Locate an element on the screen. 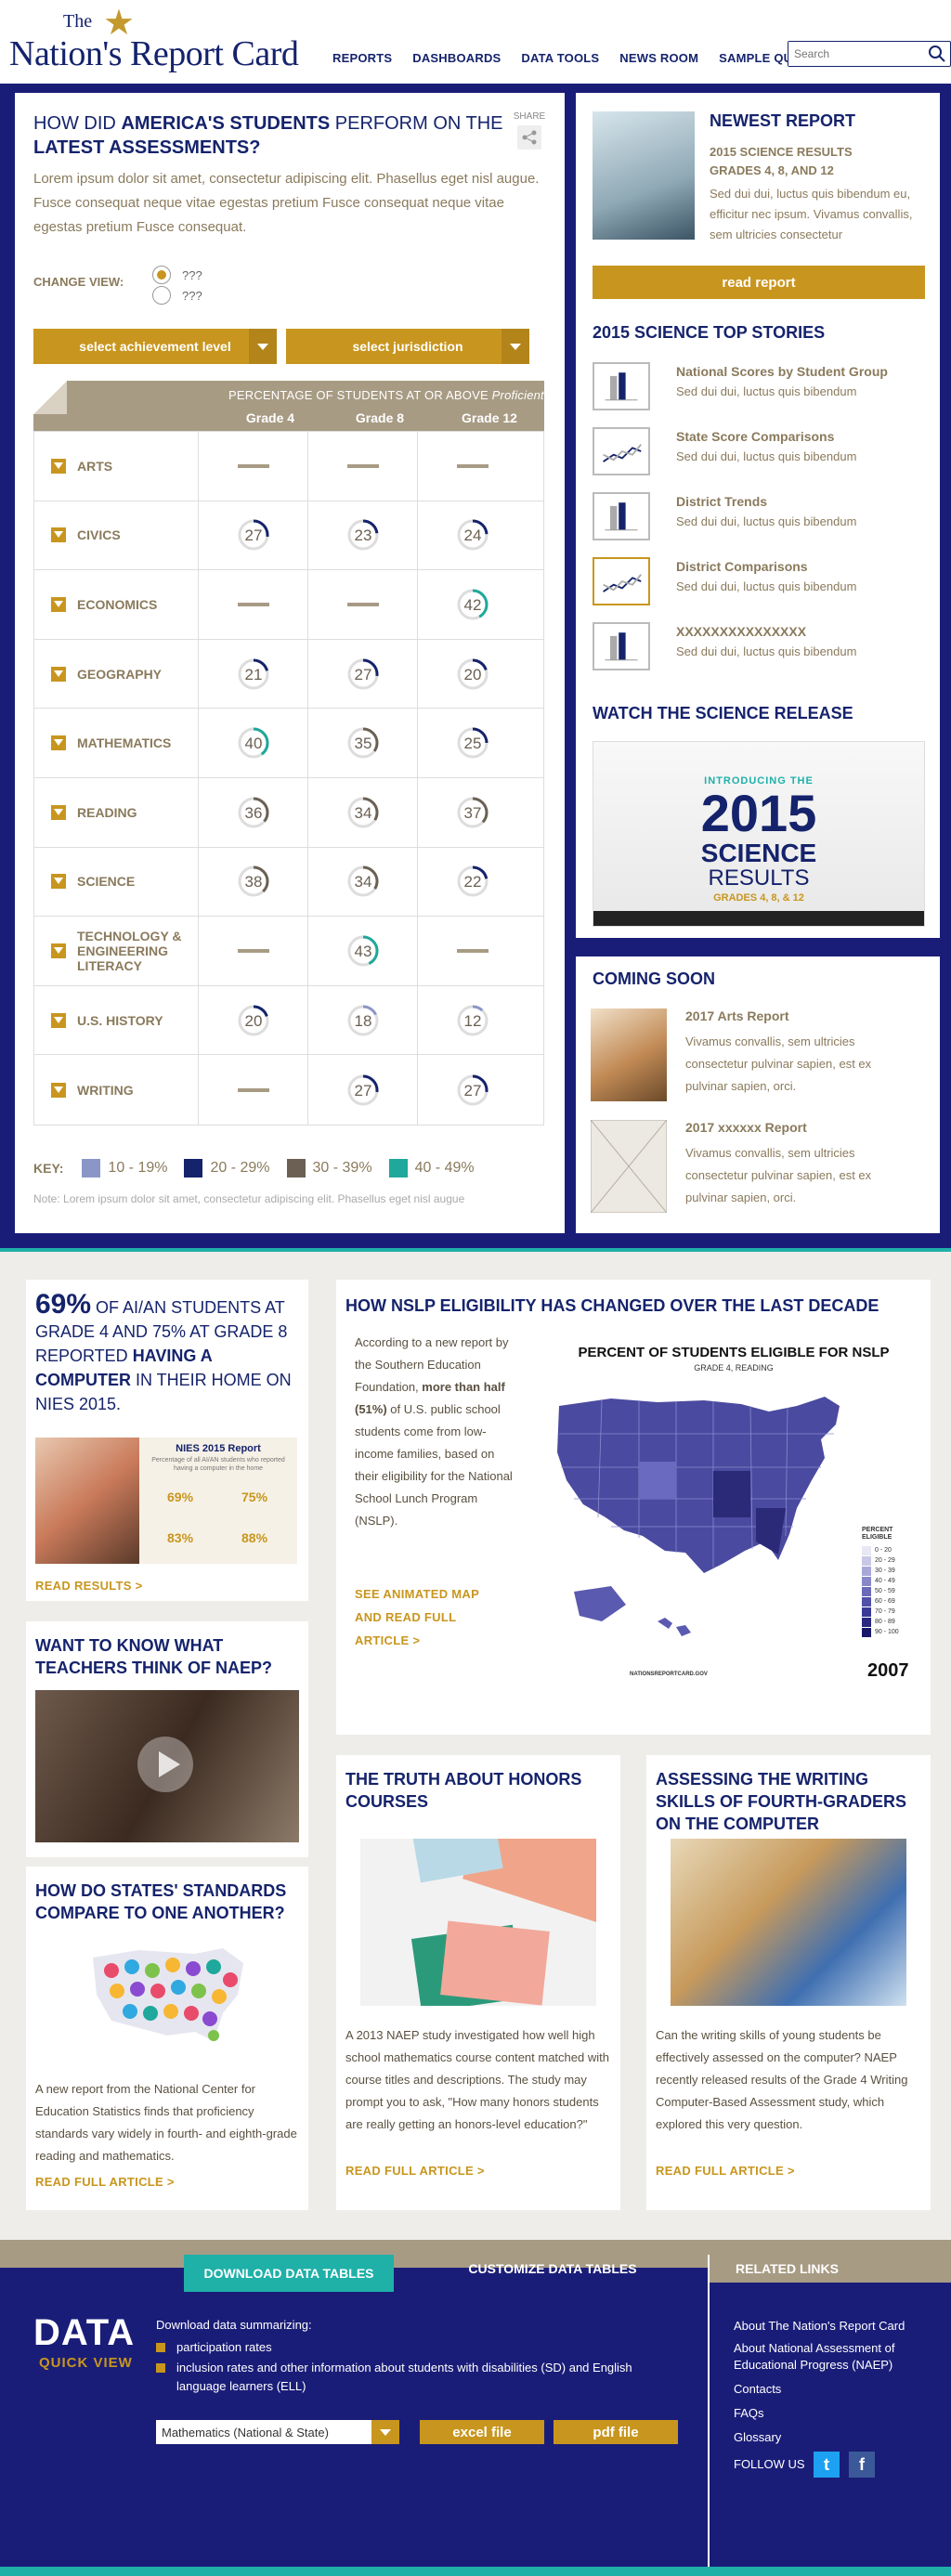 The image size is (951, 2576). newest-report-photo is located at coordinates (644, 176).